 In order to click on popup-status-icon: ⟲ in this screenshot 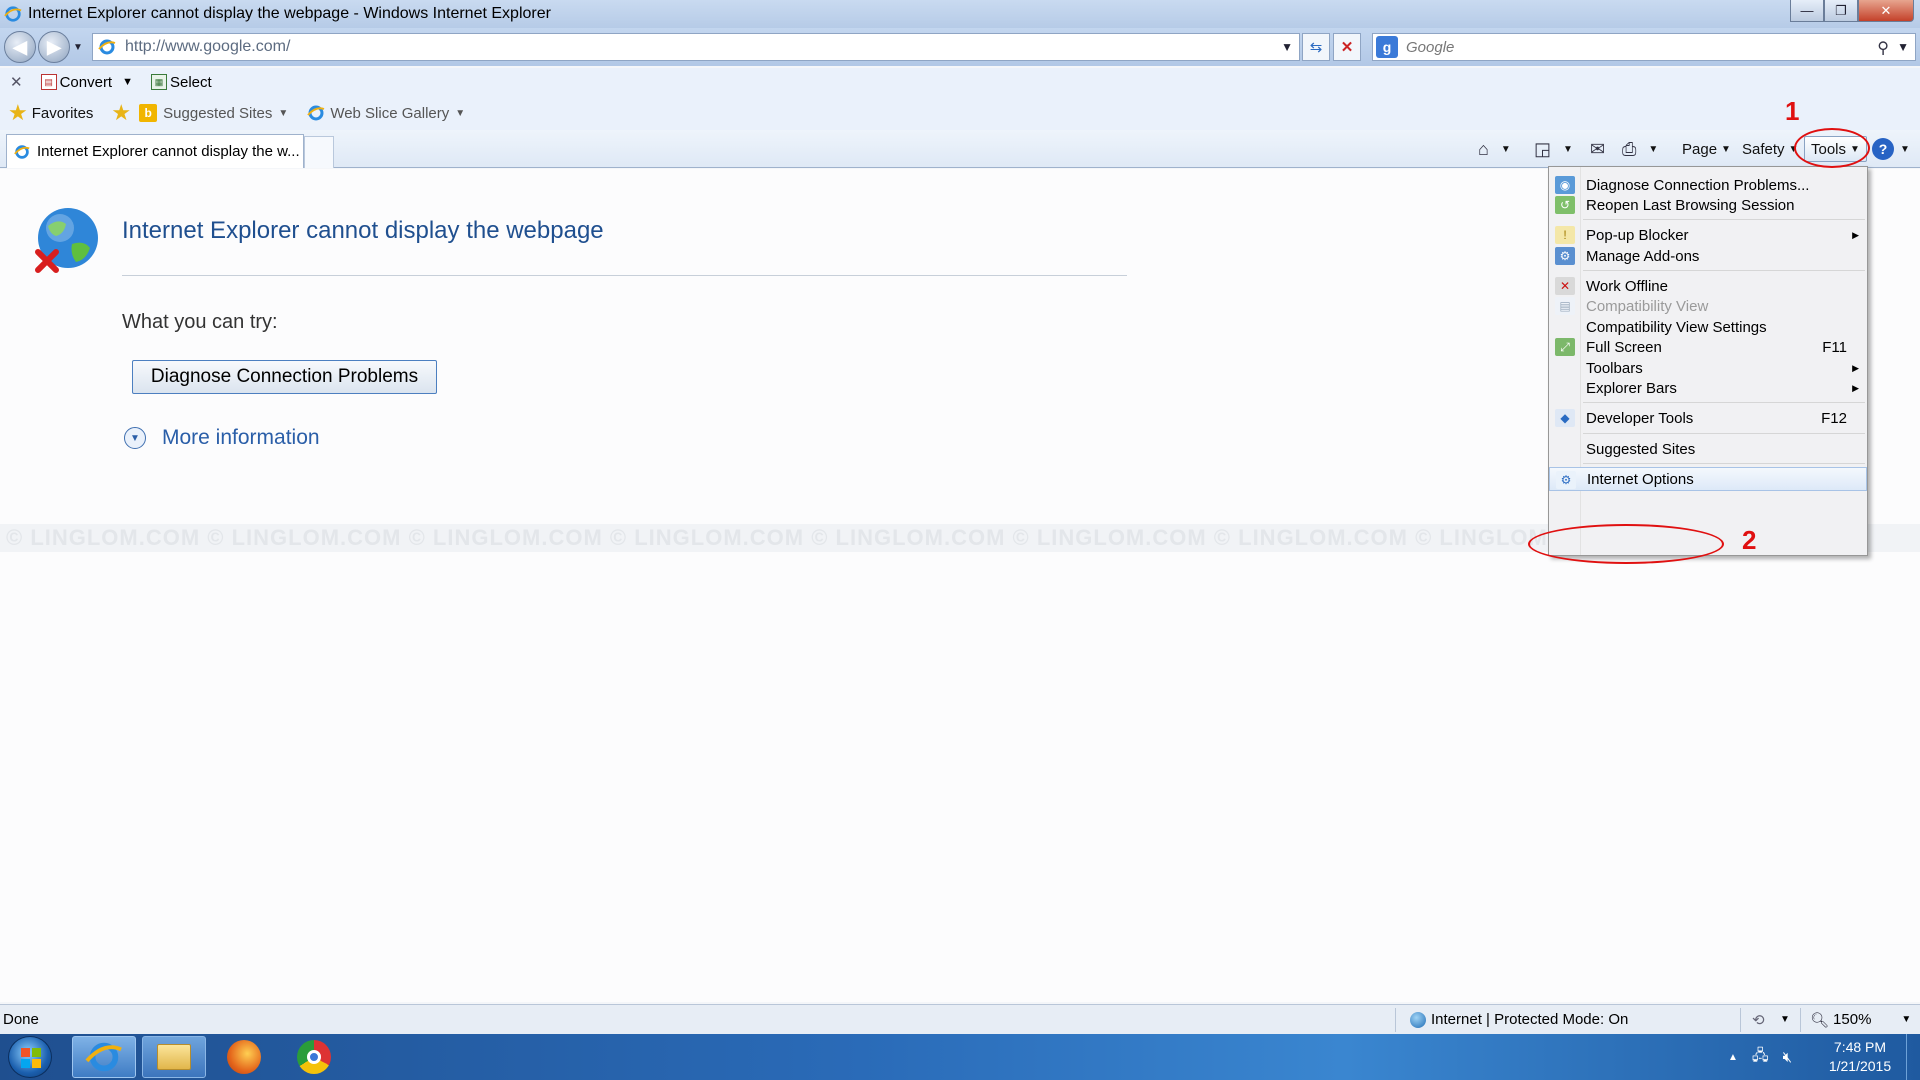, I will do `click(1758, 1020)`.